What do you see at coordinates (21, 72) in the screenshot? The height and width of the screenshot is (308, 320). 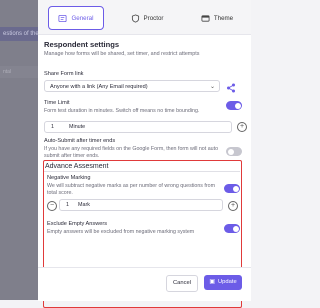 I see `background-row: ntal` at bounding box center [21, 72].